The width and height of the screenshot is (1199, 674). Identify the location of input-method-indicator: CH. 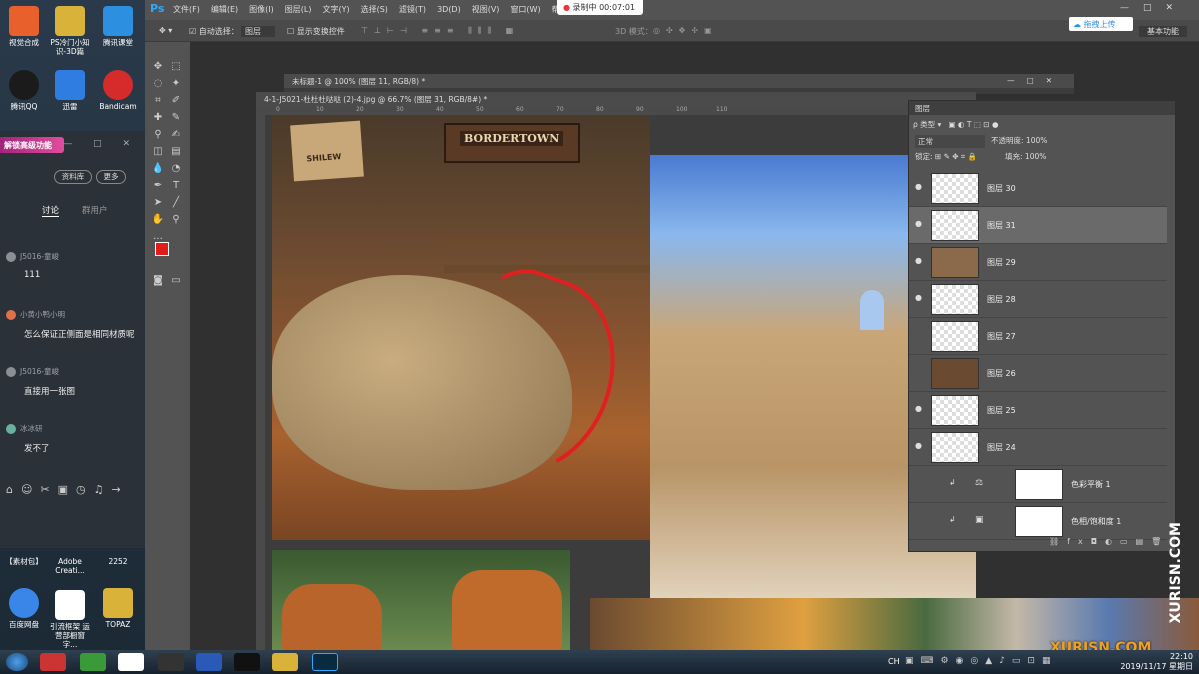
(894, 661).